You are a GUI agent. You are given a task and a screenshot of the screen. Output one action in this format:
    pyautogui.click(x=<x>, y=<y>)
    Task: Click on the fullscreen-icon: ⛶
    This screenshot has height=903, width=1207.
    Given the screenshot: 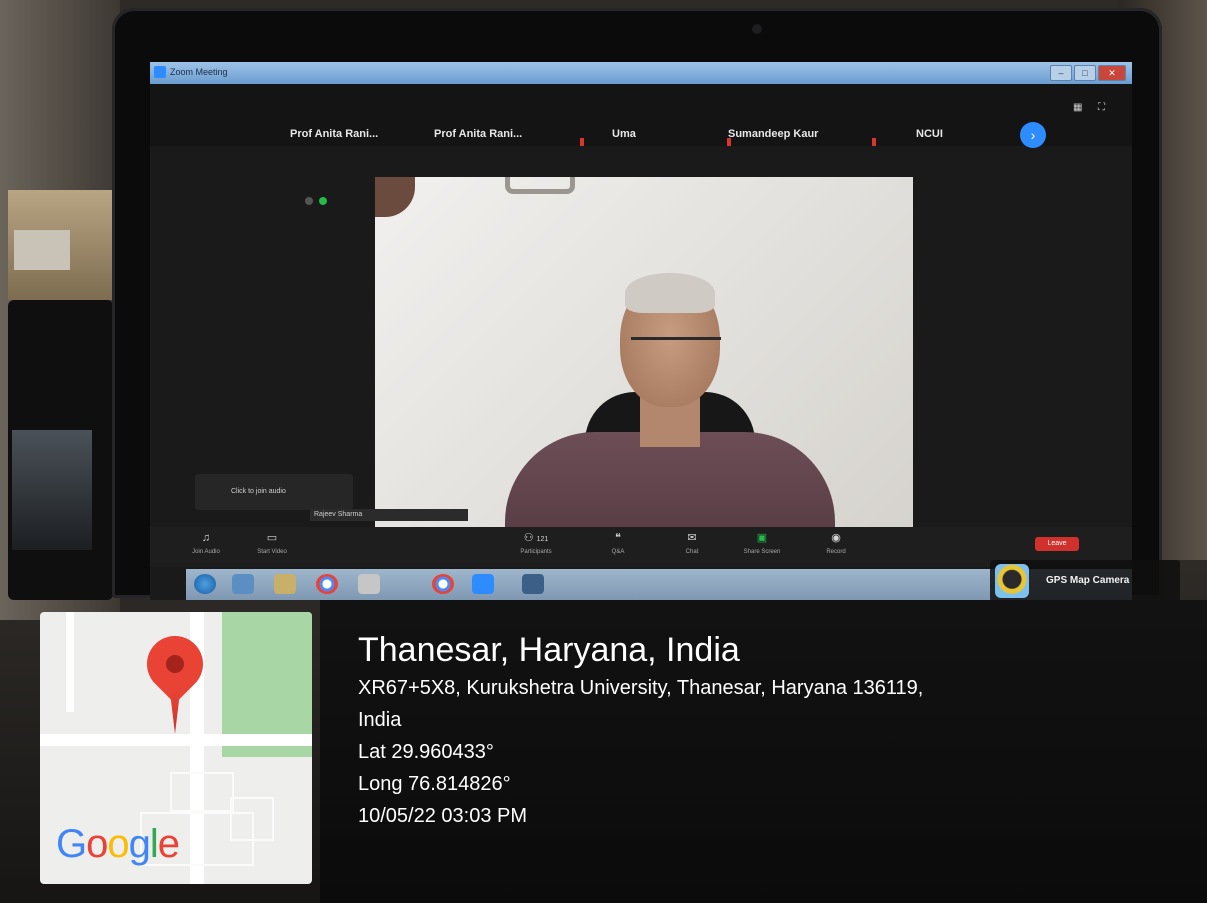 What is the action you would take?
    pyautogui.click(x=1101, y=107)
    